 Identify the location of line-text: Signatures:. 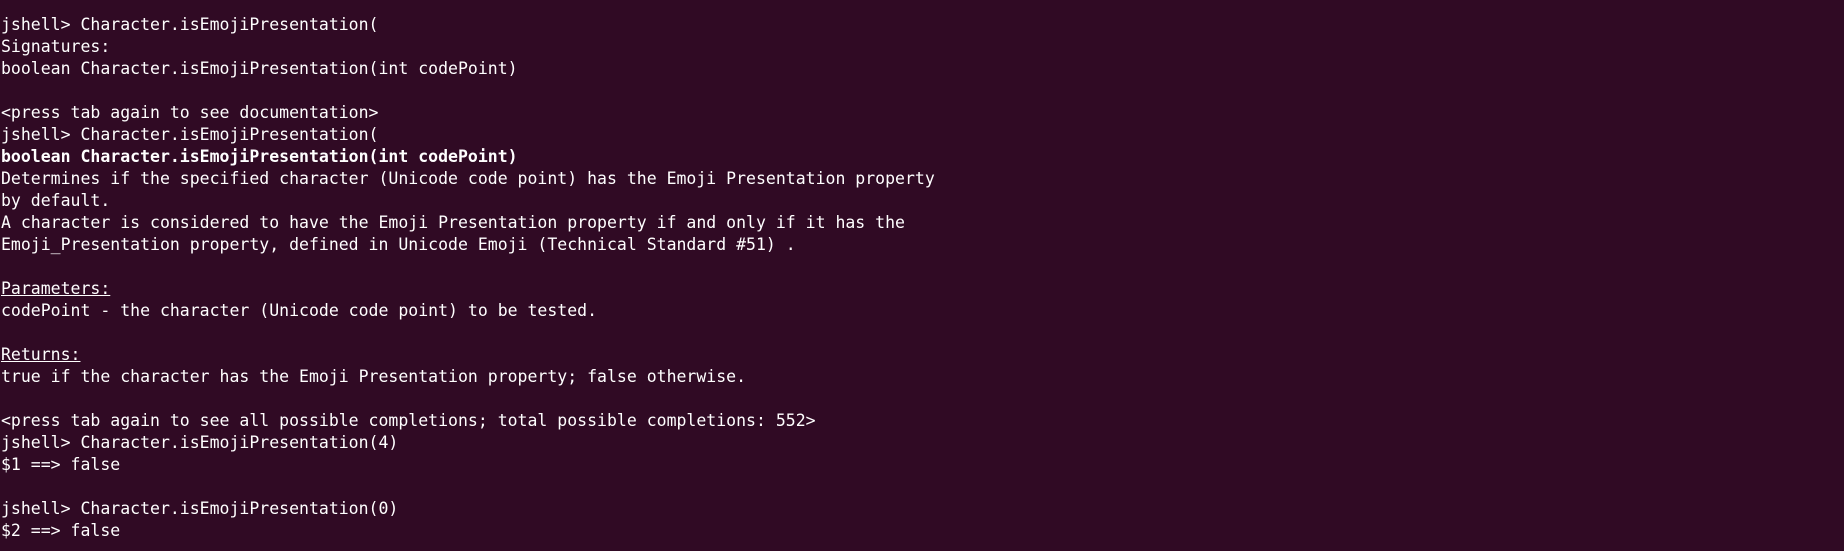
(56, 46).